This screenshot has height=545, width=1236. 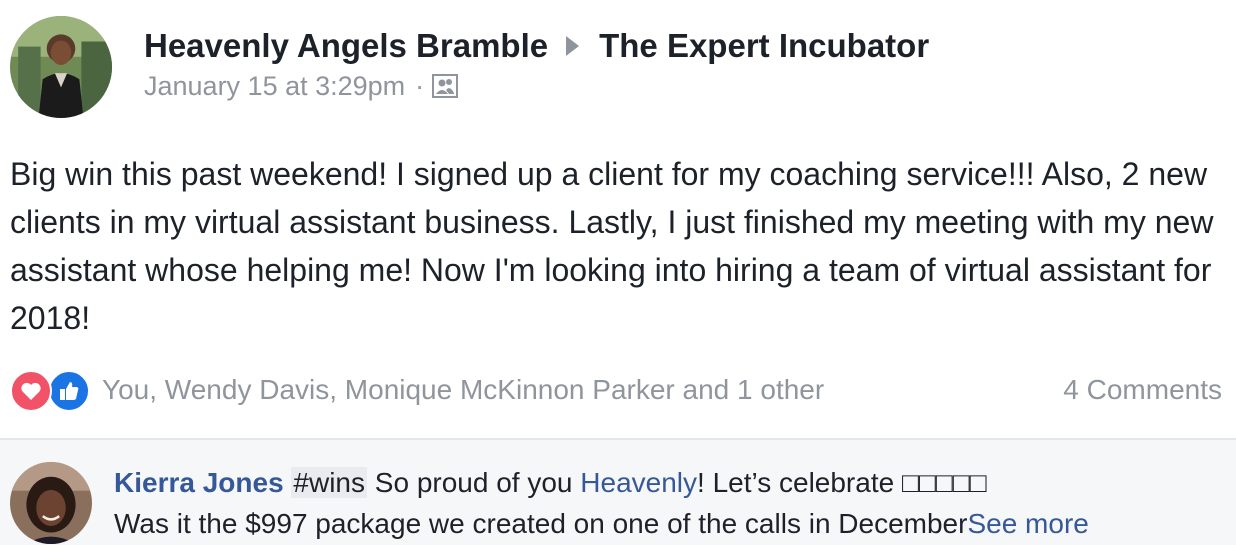 I want to click on group-name-link: The Expert Incubator, so click(x=764, y=46).